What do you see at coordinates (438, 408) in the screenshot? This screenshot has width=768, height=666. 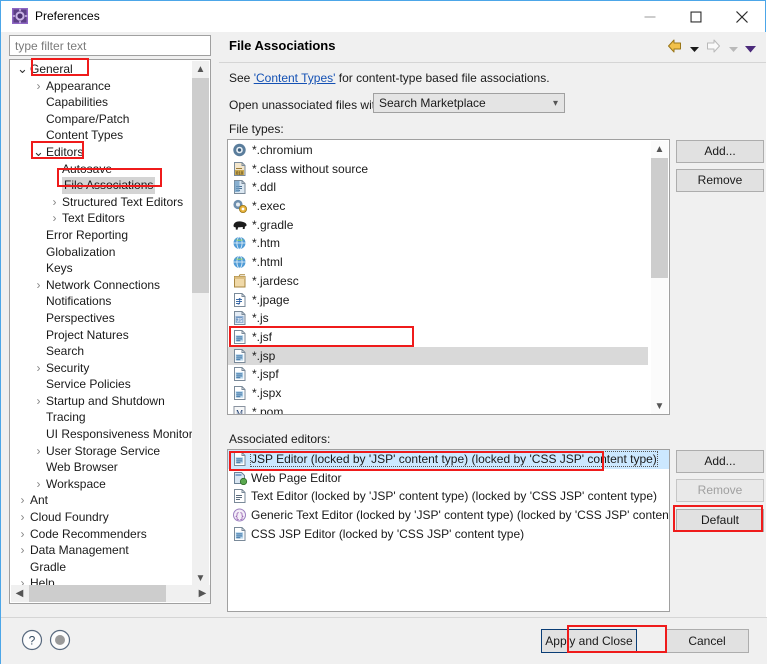 I see `file-type-row: M *.pom` at bounding box center [438, 408].